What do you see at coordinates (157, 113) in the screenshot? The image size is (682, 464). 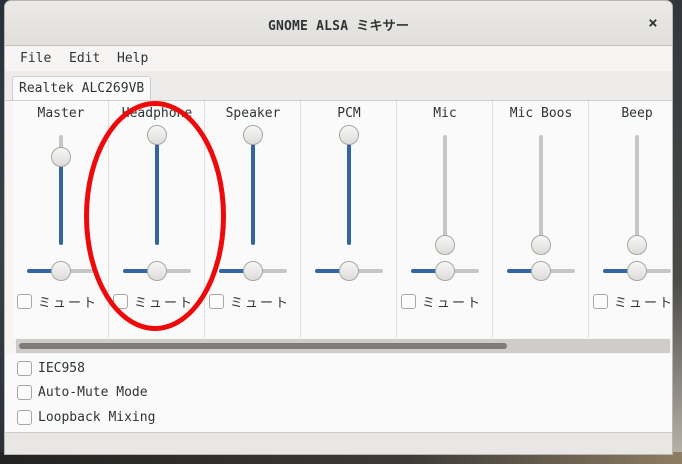 I see `channel-label: Headphone` at bounding box center [157, 113].